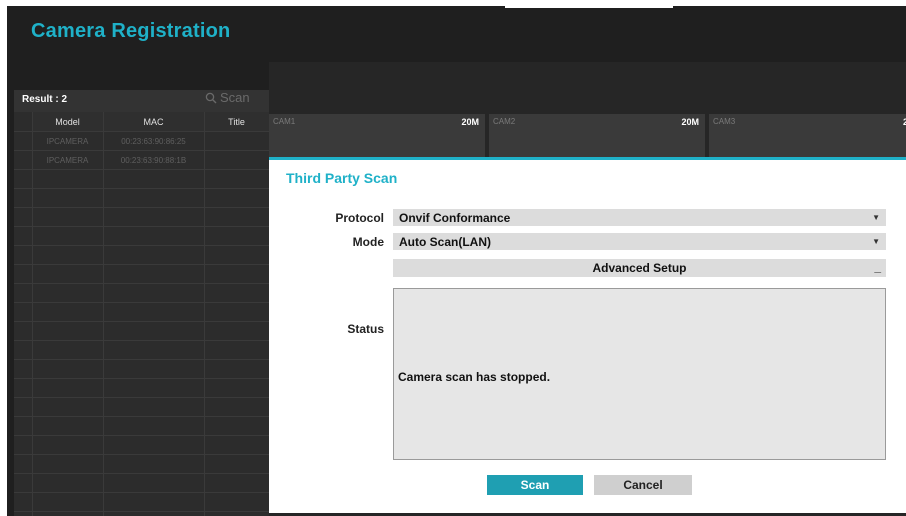  I want to click on mode-label: Mode, so click(368, 242).